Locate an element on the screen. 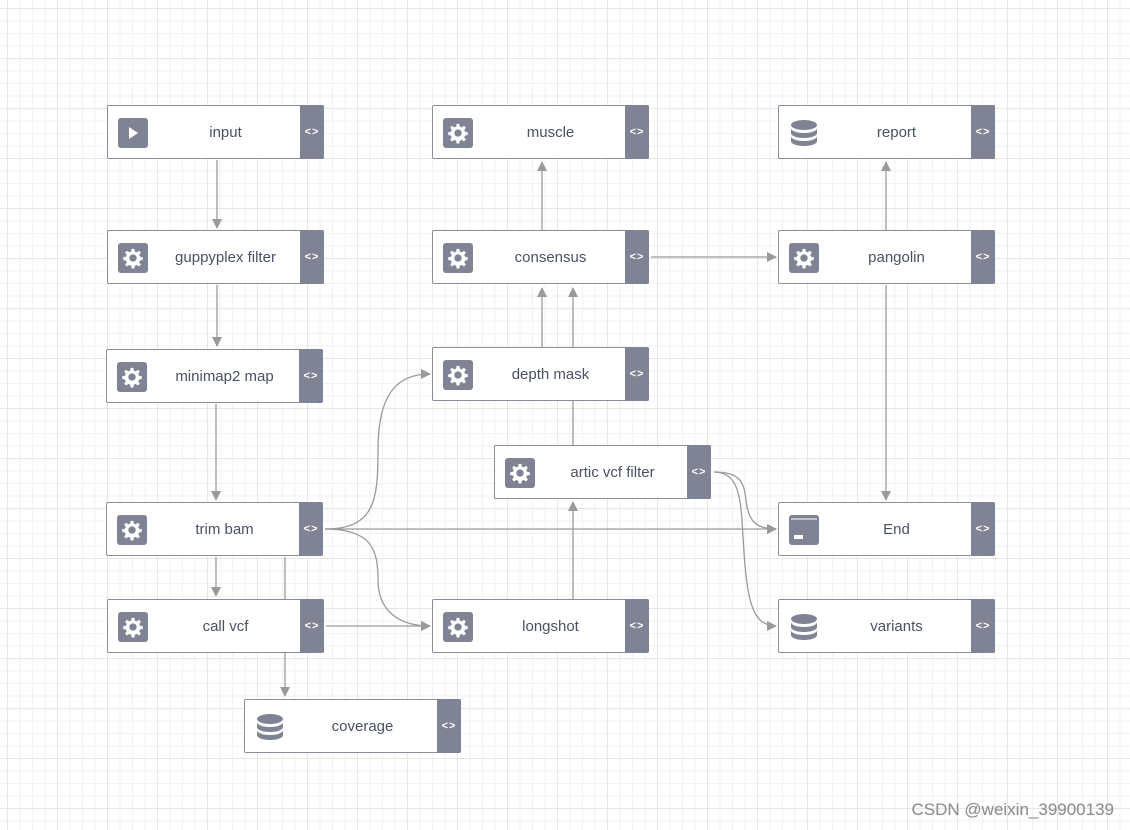 This screenshot has height=830, width=1130. edge-trimbam-depthmask is located at coordinates (377, 449).